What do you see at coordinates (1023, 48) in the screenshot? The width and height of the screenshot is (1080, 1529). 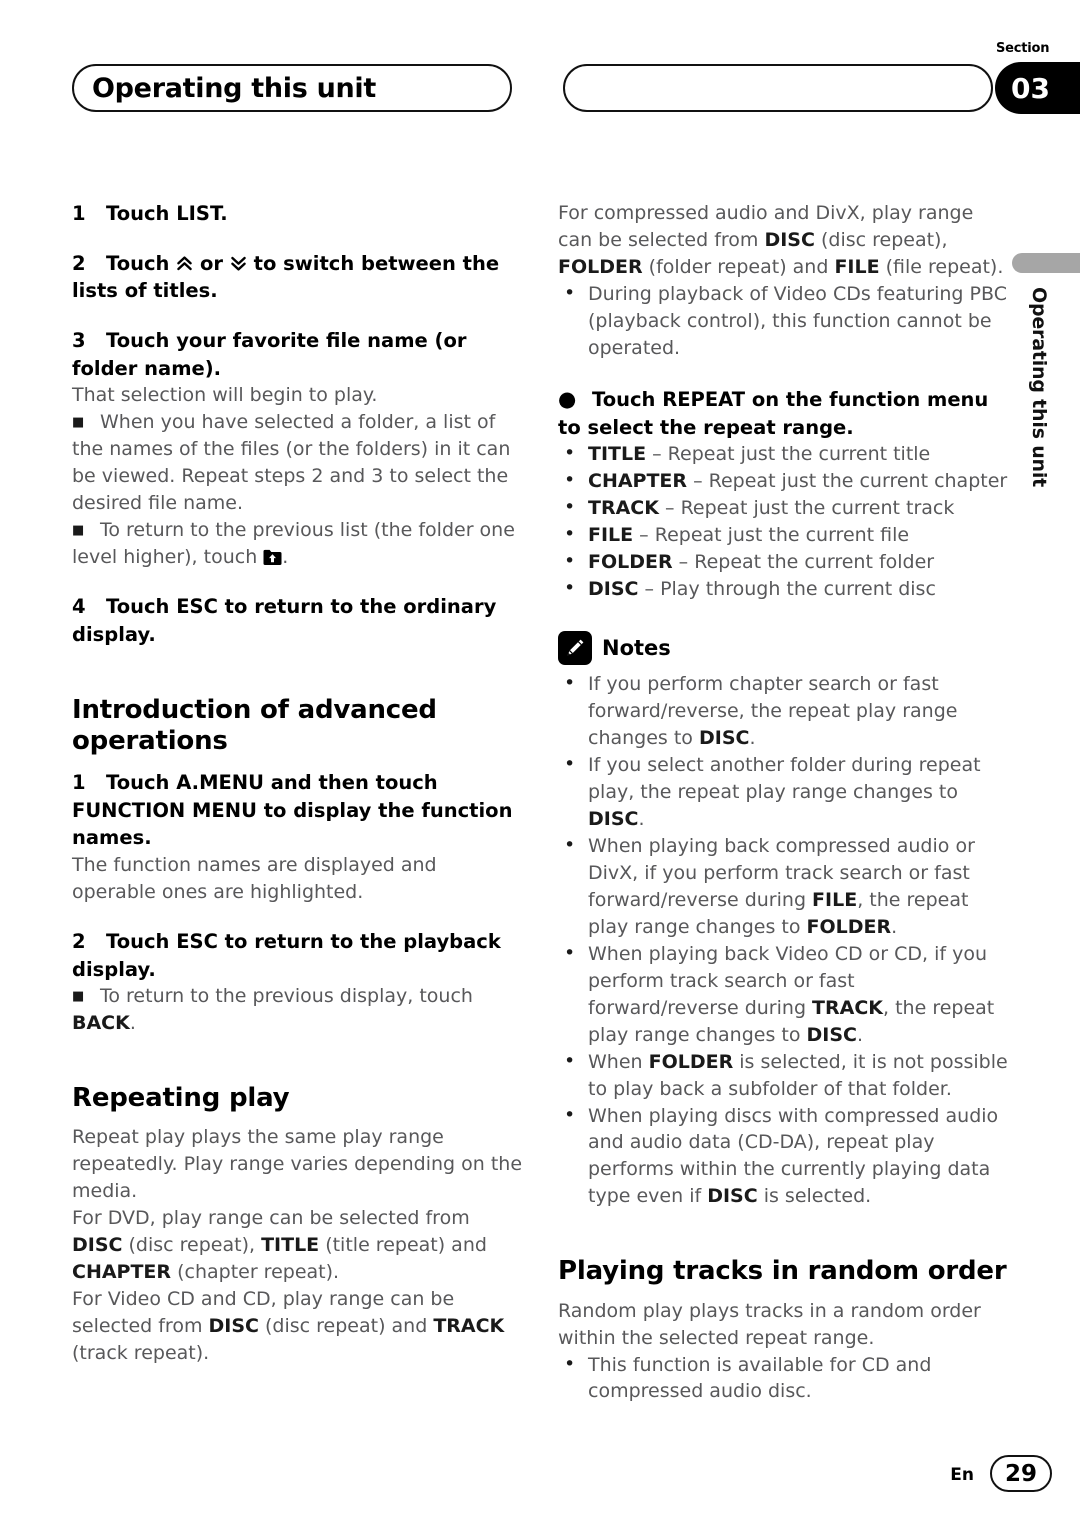 I see `section-label: Section` at bounding box center [1023, 48].